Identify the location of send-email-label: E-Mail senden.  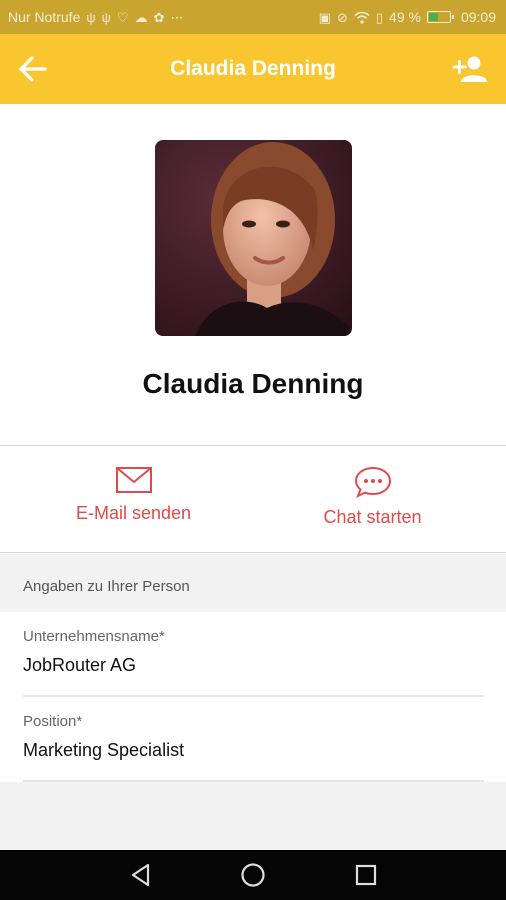
(133, 513).